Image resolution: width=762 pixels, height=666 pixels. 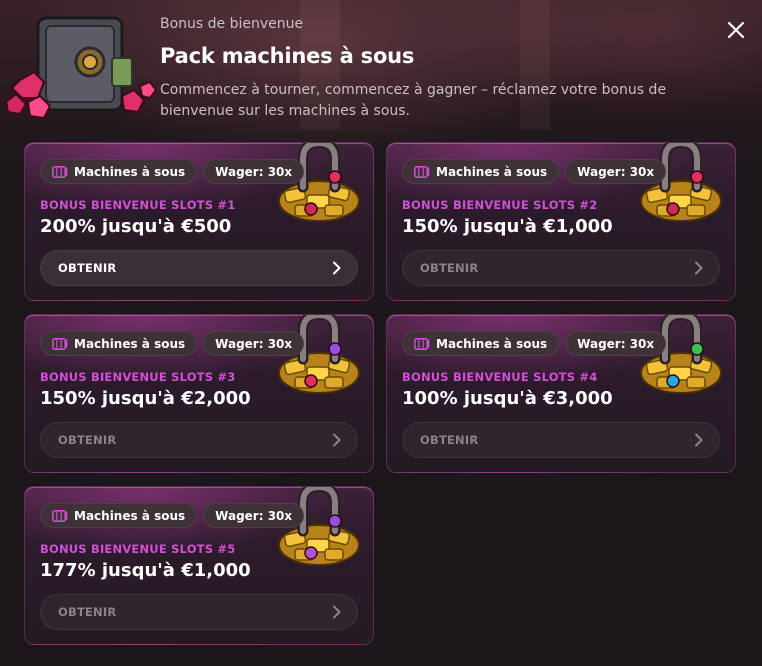 What do you see at coordinates (232, 24) in the screenshot?
I see `header-subtitle: Bonus de bienvenue` at bounding box center [232, 24].